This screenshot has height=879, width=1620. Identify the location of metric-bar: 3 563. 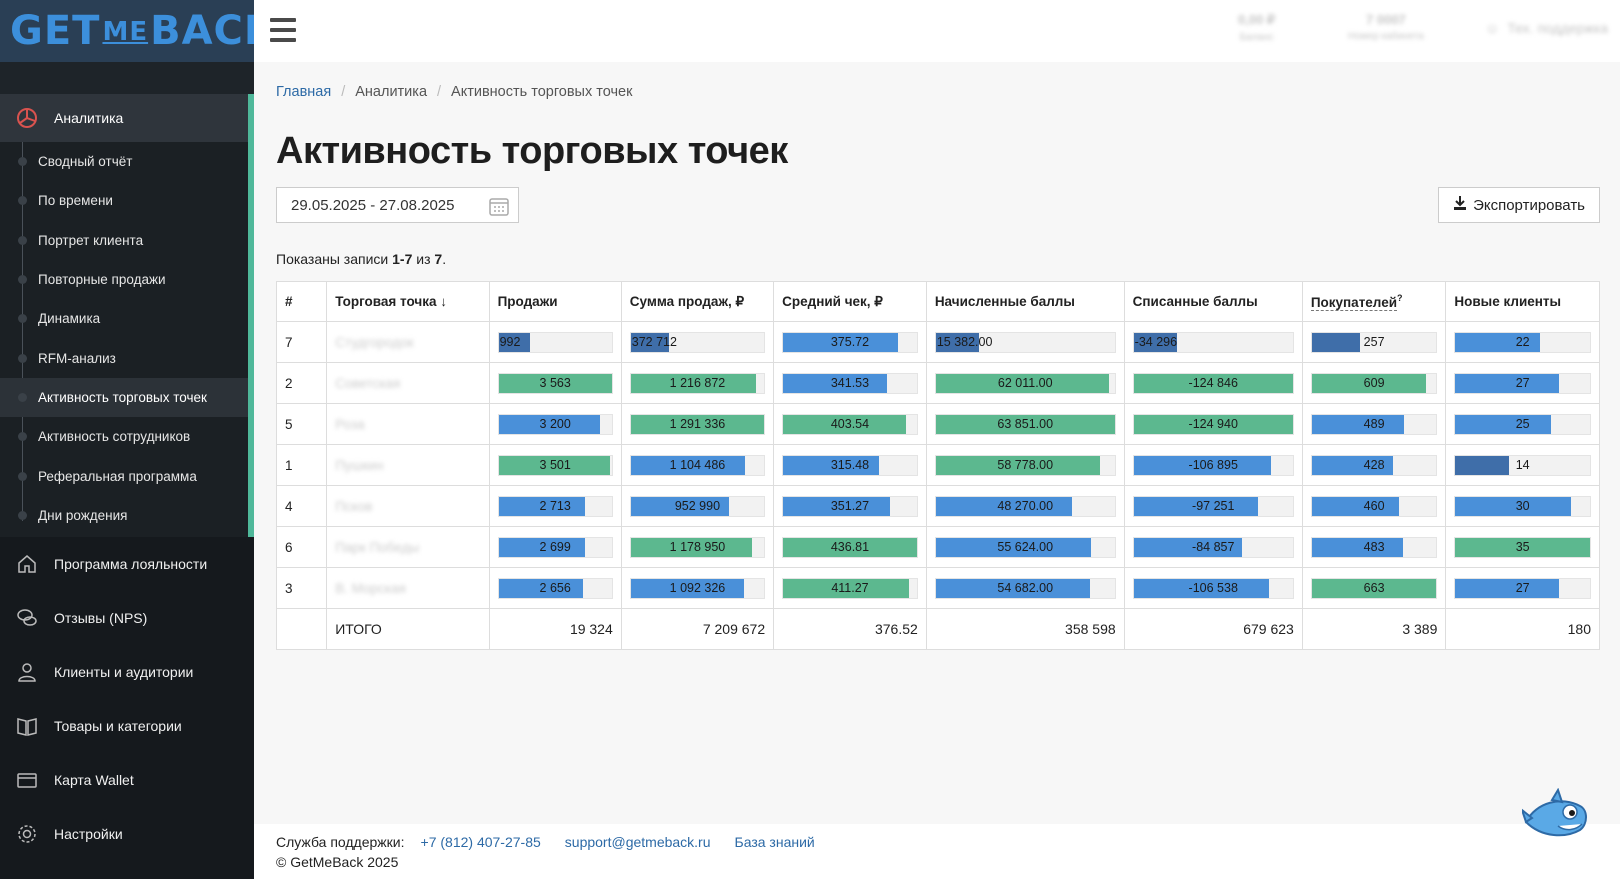
(555, 383).